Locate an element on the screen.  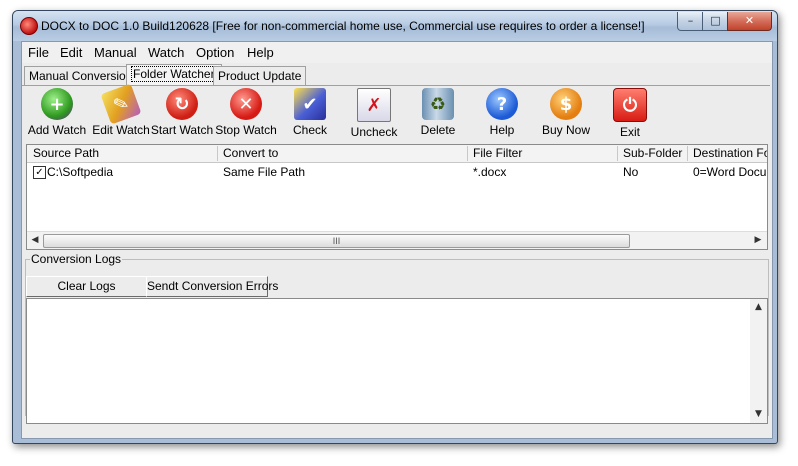
scroll-thumb: III is located at coordinates (336, 241).